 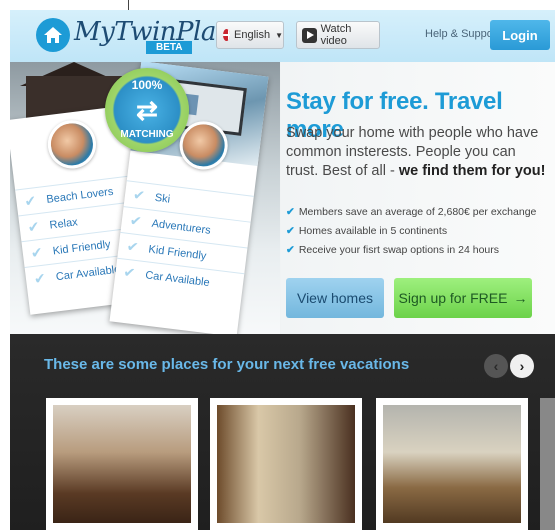 I want to click on family-photo, so click(x=72, y=144).